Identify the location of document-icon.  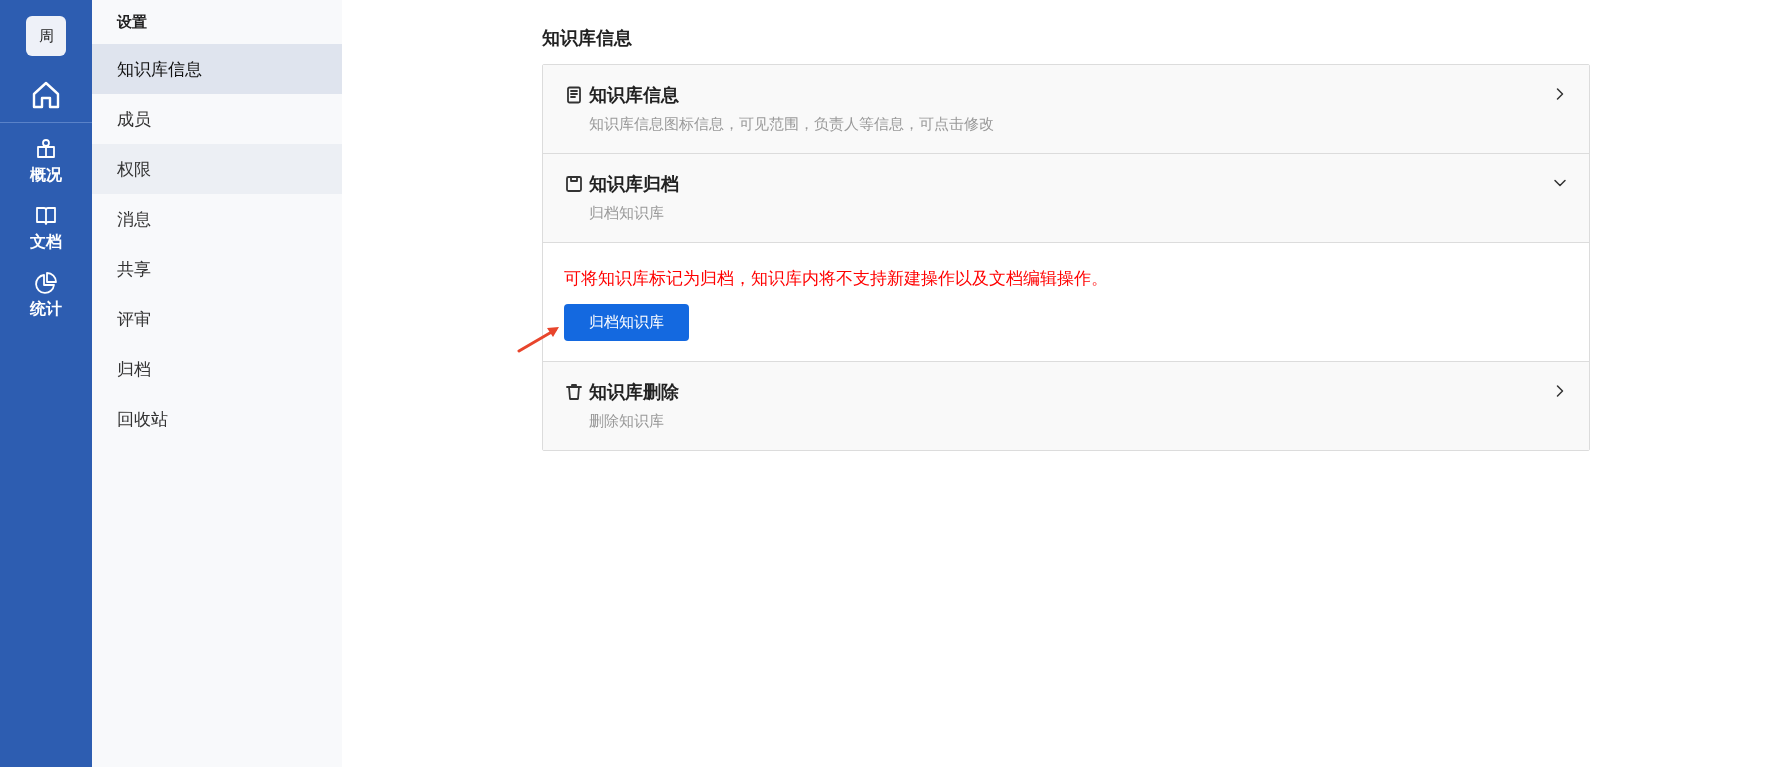
(574, 95).